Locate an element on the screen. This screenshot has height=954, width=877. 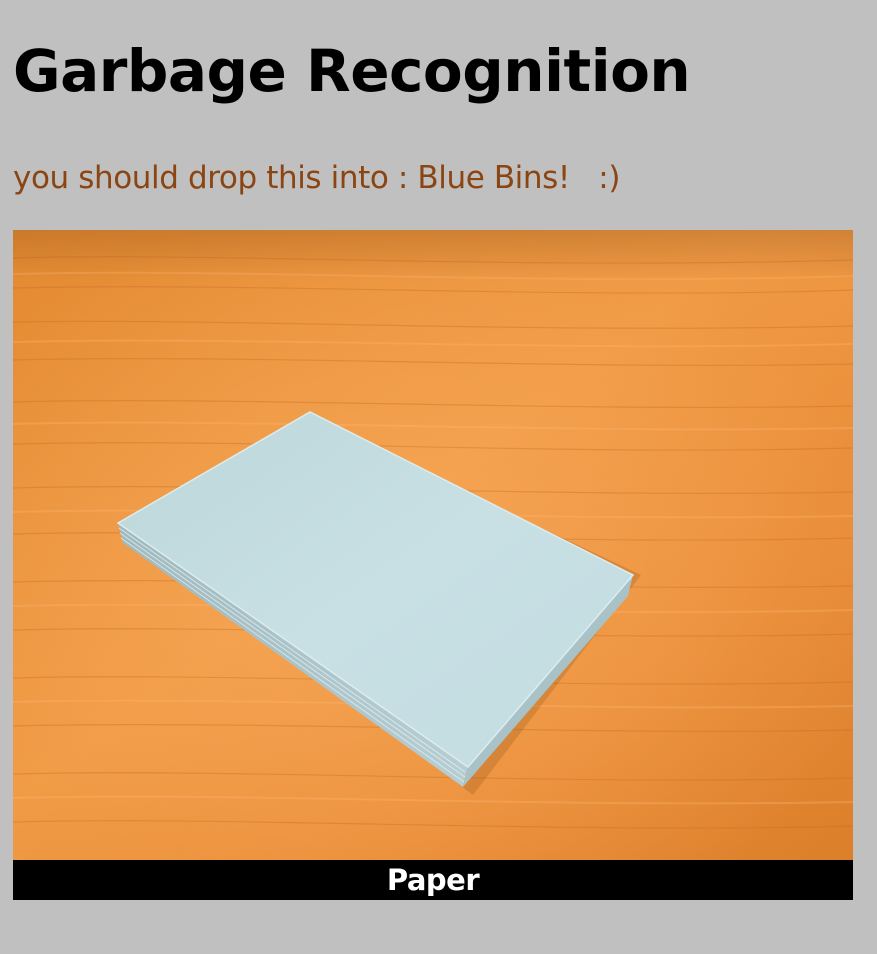
classification-label: Paper is located at coordinates (433, 880).